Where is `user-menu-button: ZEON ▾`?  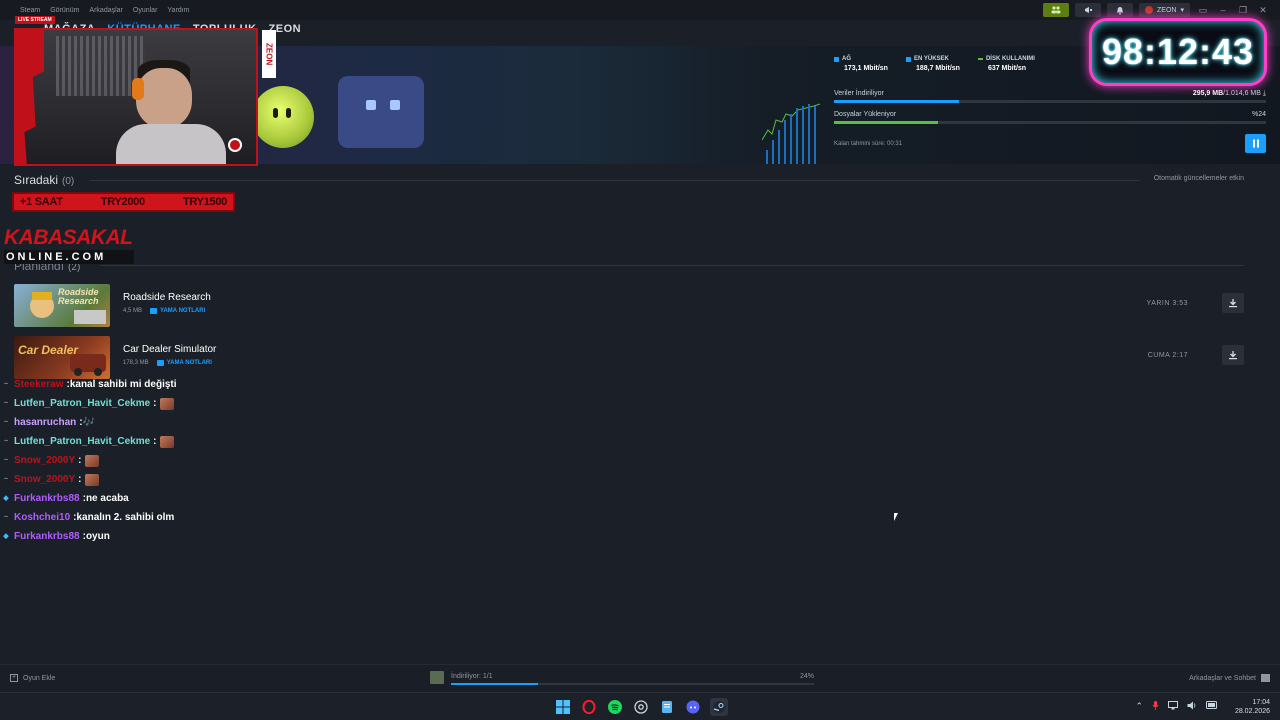
user-menu-button: ZEON ▾ is located at coordinates (1164, 10).